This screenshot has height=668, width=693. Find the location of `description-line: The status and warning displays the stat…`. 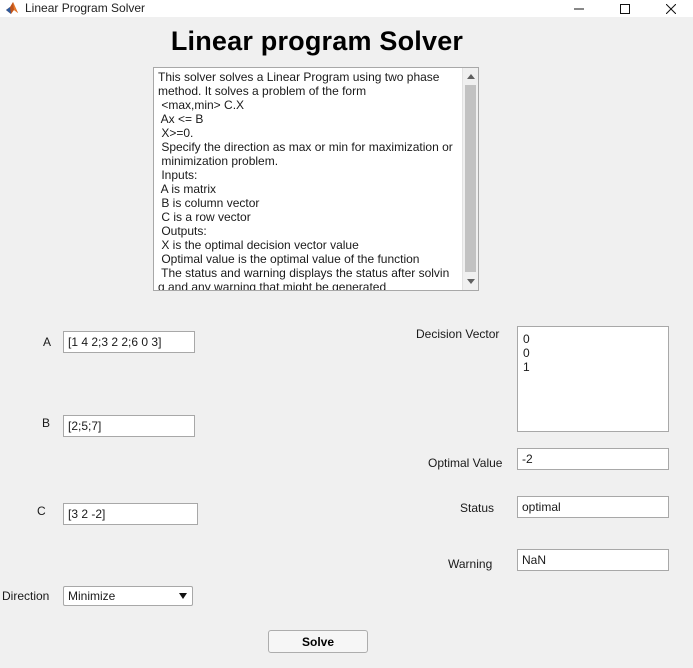

description-line: The status and warning displays the stat… is located at coordinates (304, 273).